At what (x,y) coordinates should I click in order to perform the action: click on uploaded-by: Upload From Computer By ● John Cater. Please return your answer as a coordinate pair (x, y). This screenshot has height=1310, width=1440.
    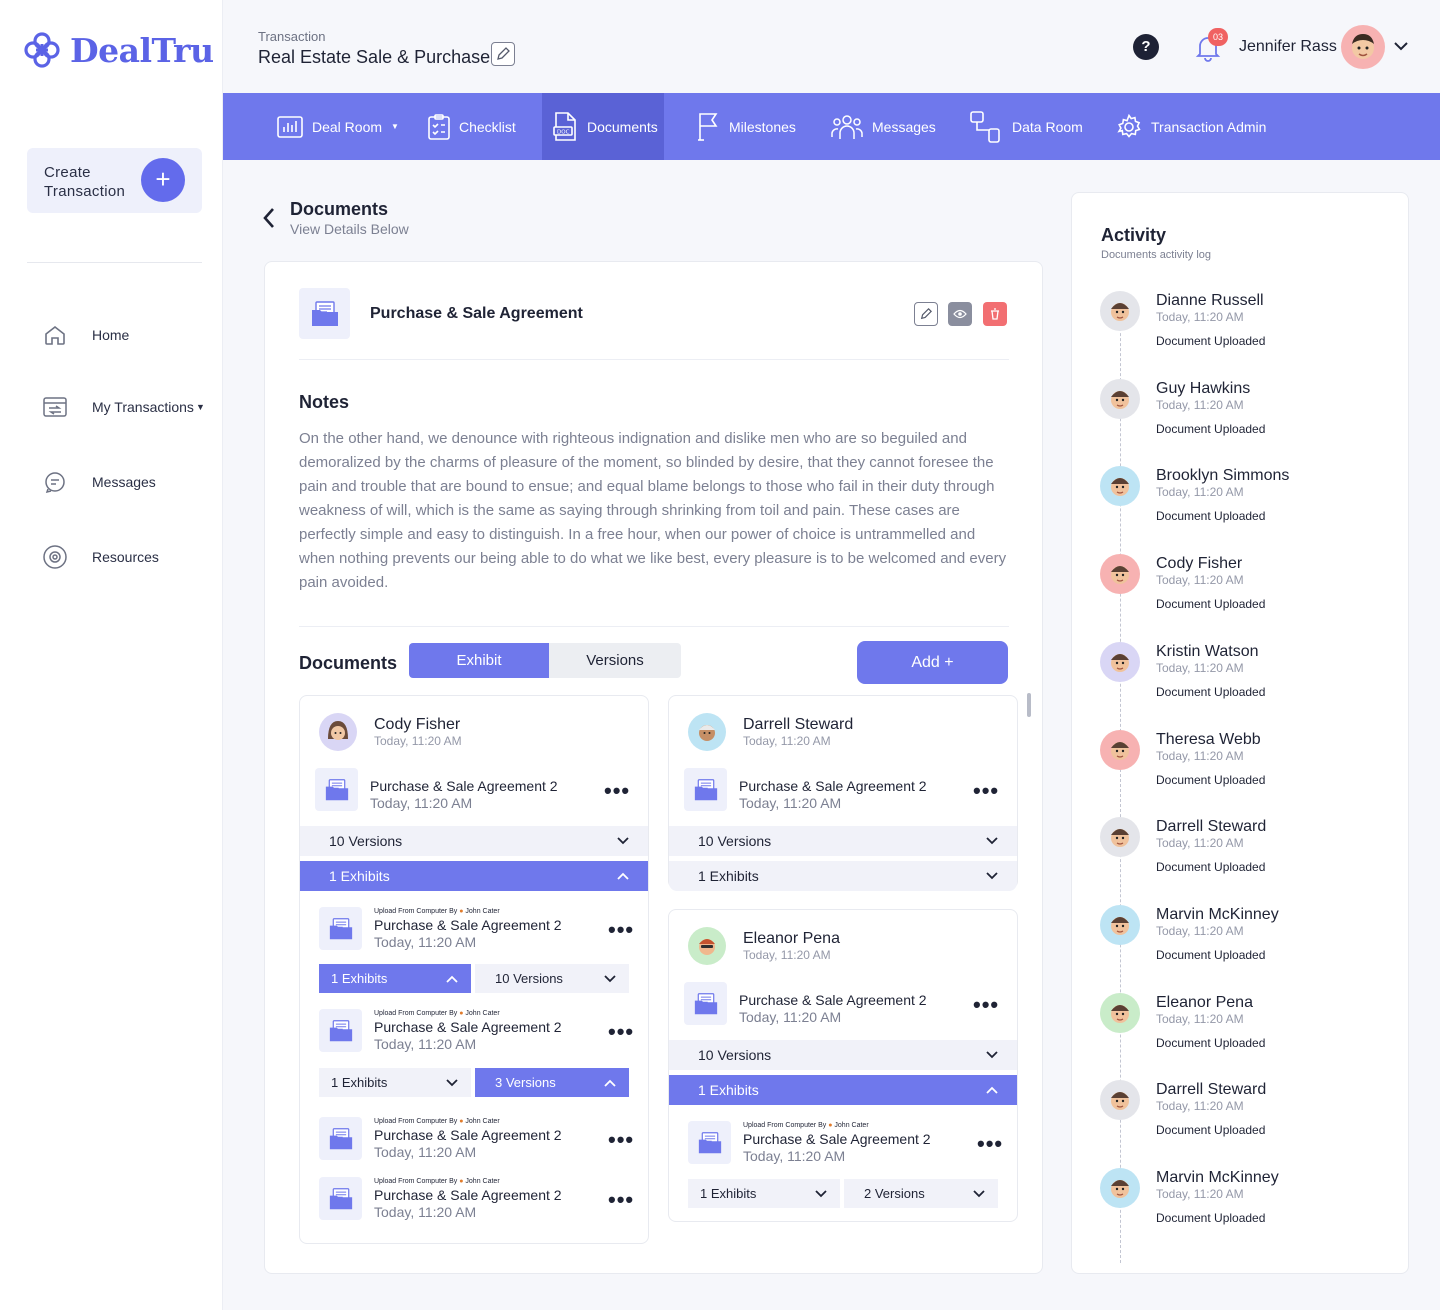
    Looking at the image, I should click on (437, 1181).